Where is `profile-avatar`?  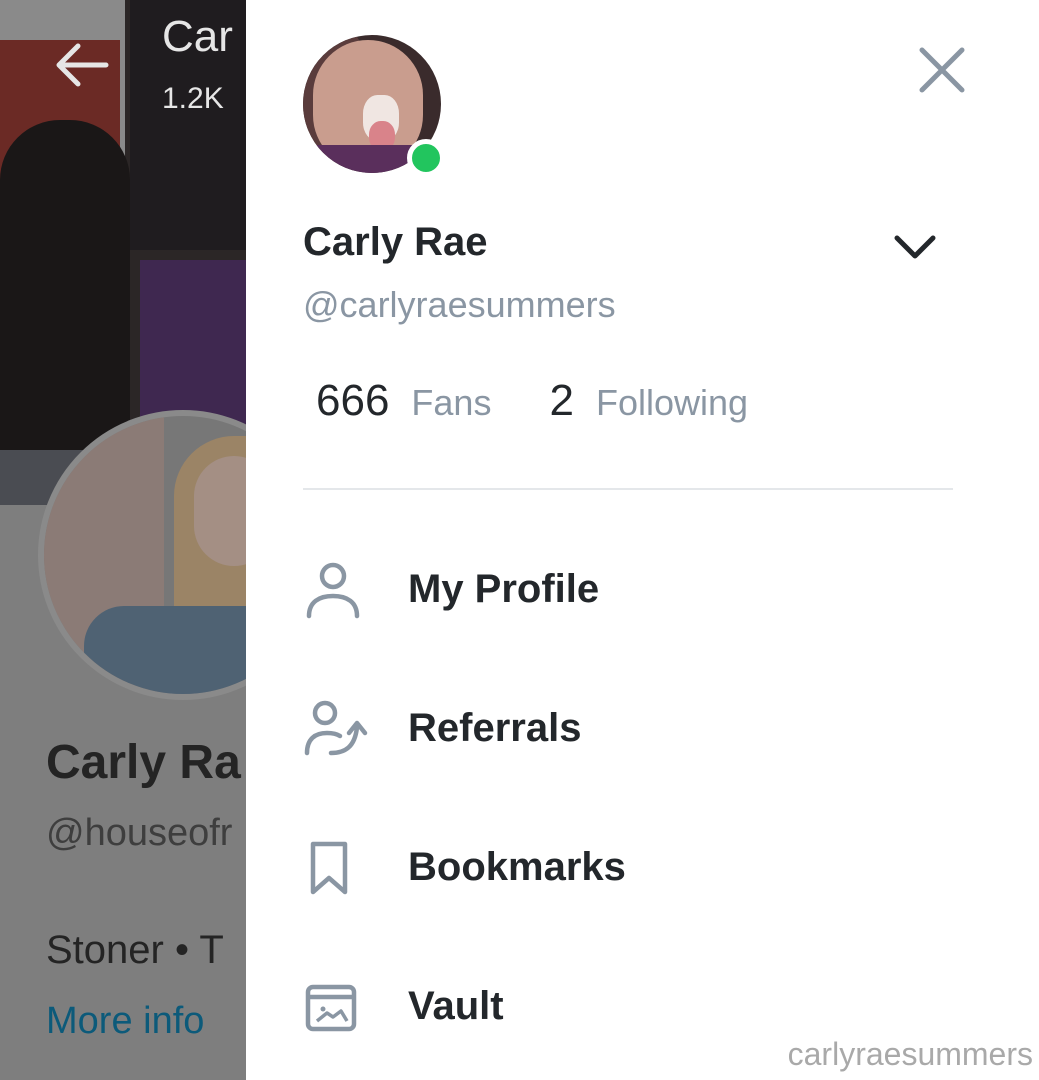 profile-avatar is located at coordinates (144, 555).